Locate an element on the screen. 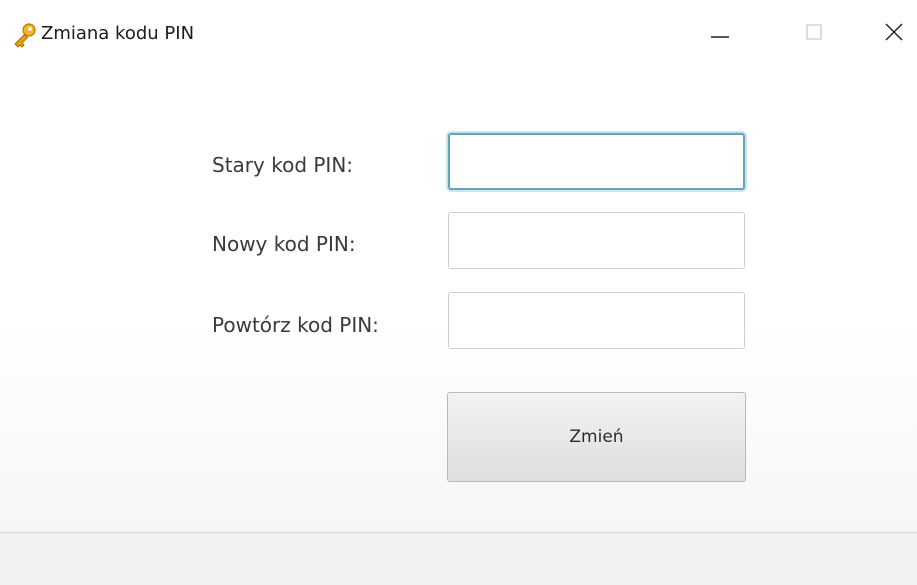  footer-area is located at coordinates (458, 559).